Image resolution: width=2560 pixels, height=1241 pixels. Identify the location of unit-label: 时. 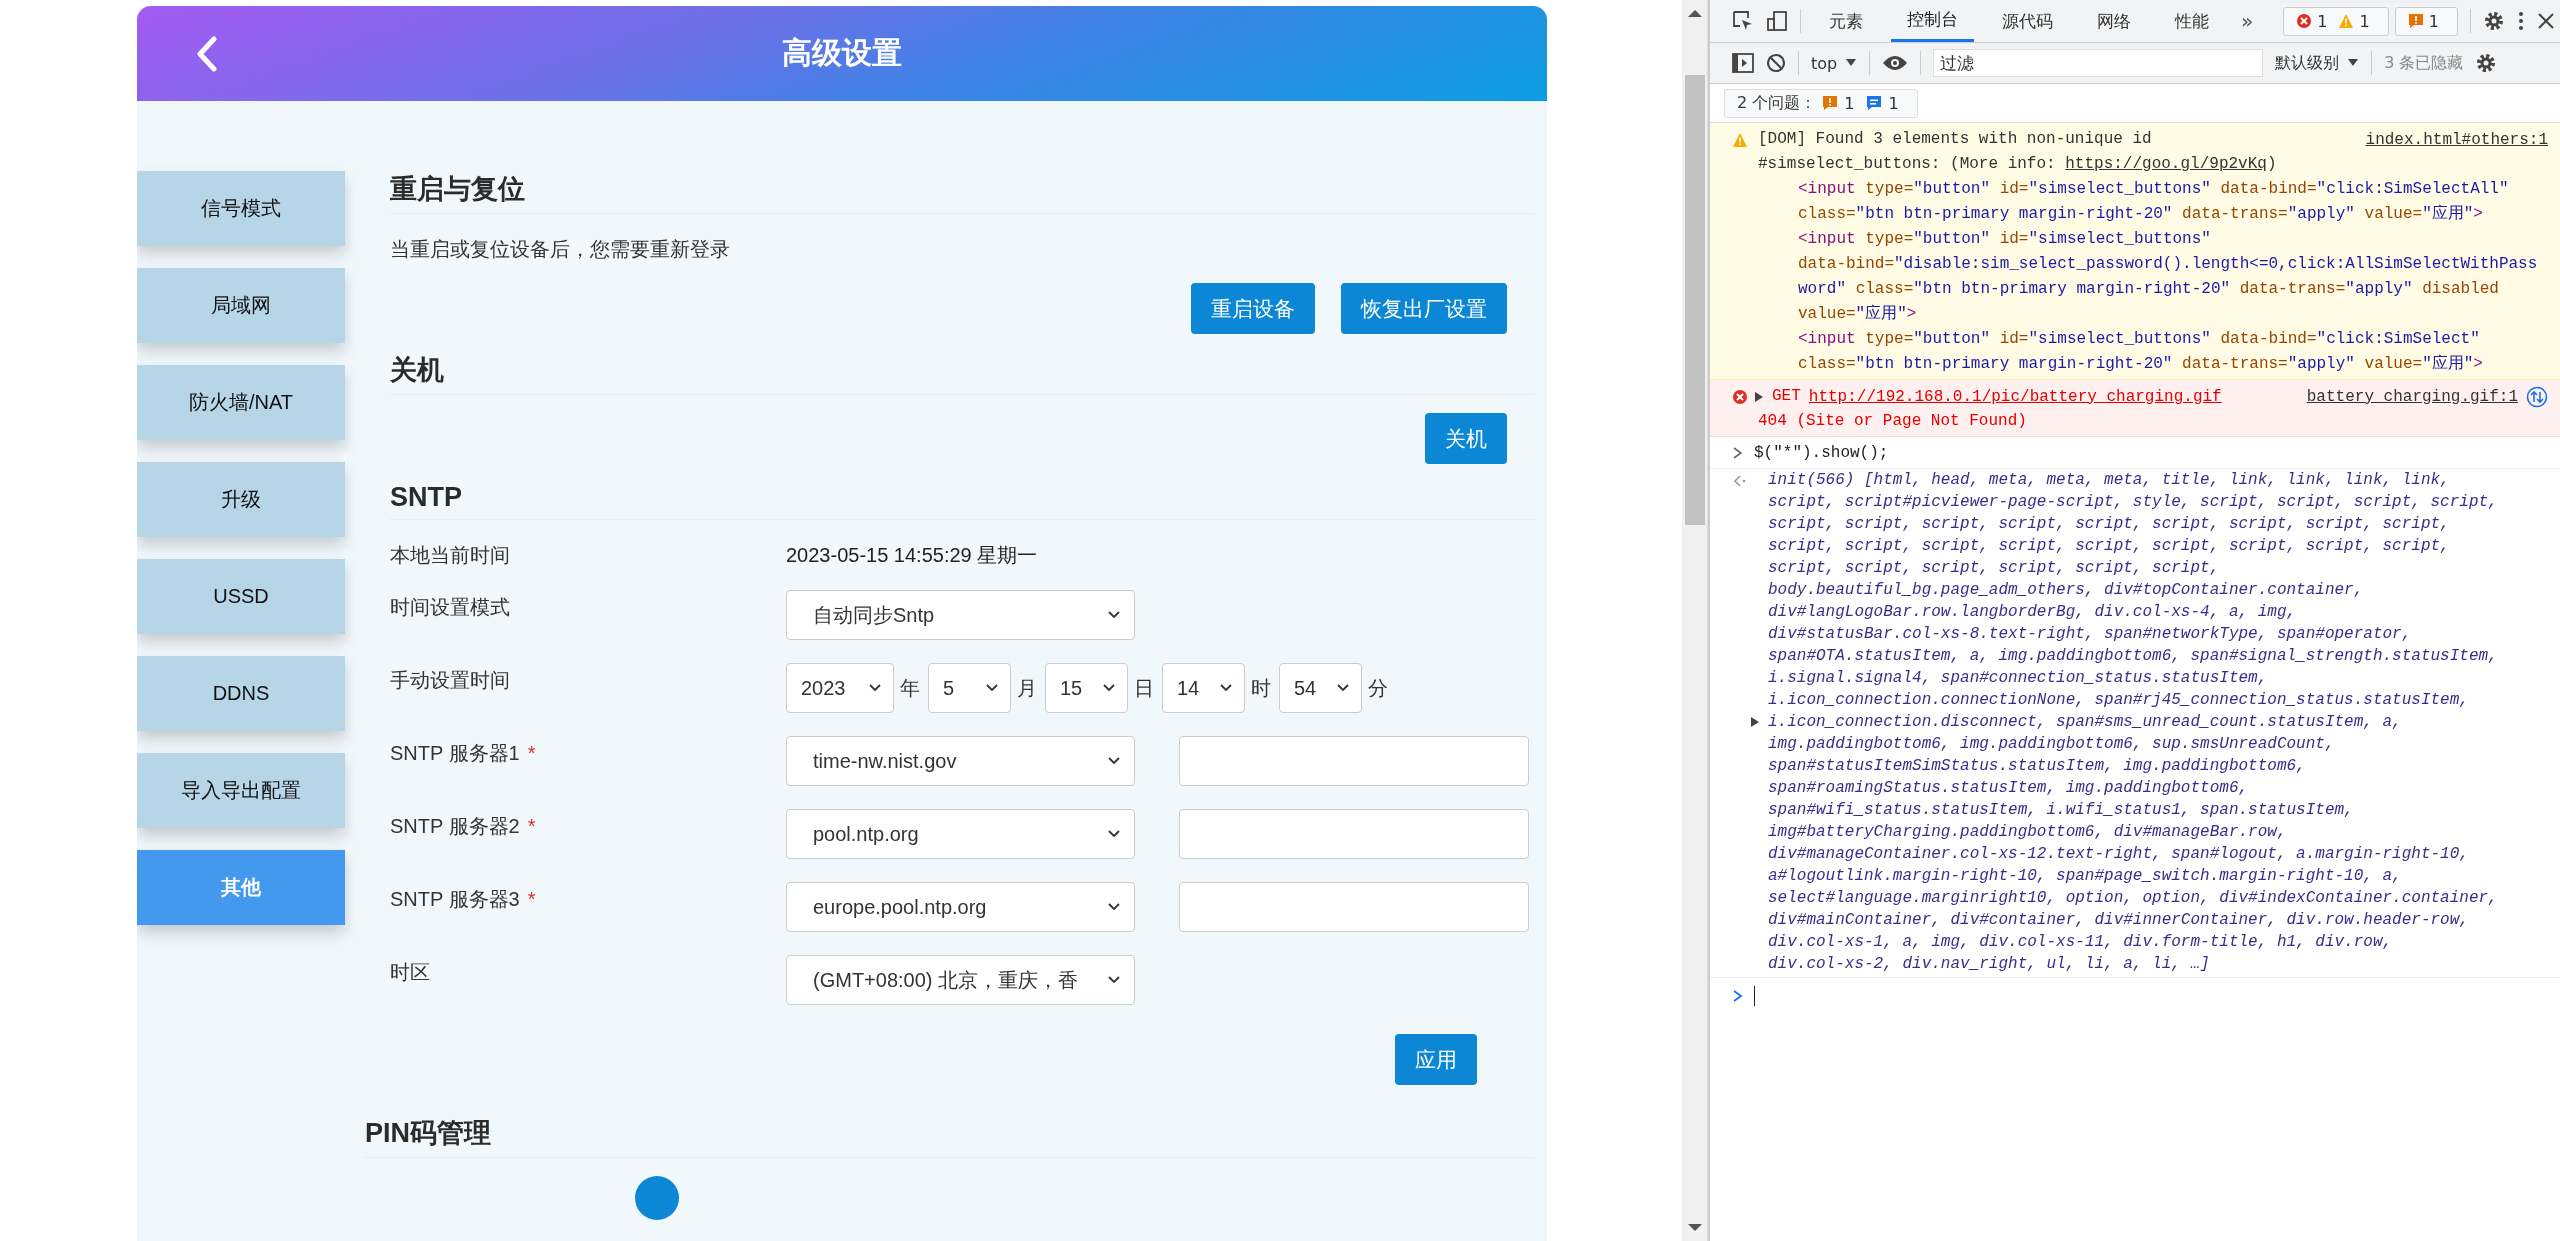
(1261, 688).